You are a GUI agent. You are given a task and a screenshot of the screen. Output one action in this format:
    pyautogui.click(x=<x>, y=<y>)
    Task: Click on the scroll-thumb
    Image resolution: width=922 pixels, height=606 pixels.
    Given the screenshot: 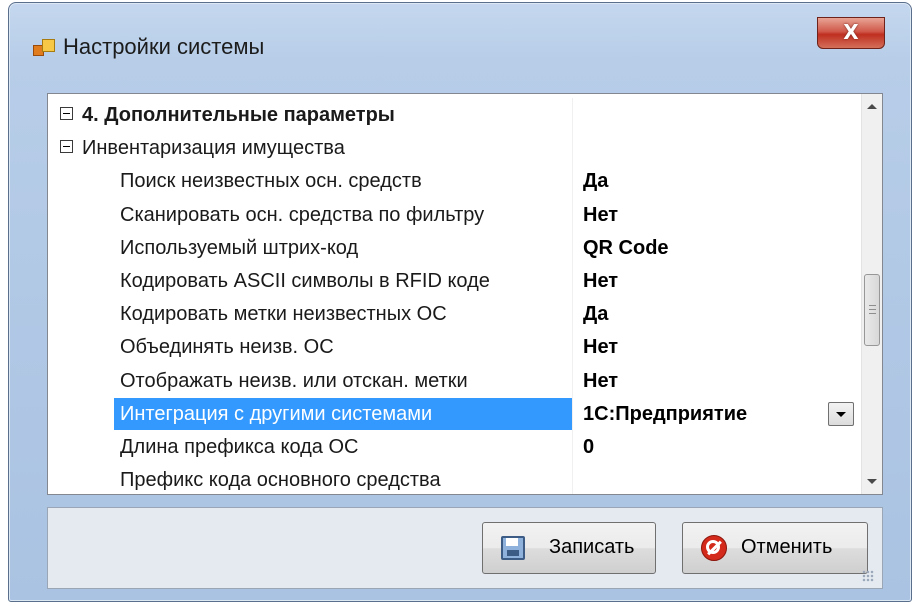 What is the action you would take?
    pyautogui.click(x=872, y=310)
    